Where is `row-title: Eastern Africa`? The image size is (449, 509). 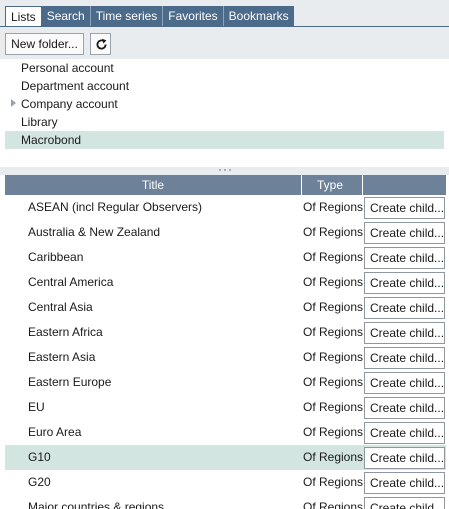
row-title: Eastern Africa is located at coordinates (65, 332).